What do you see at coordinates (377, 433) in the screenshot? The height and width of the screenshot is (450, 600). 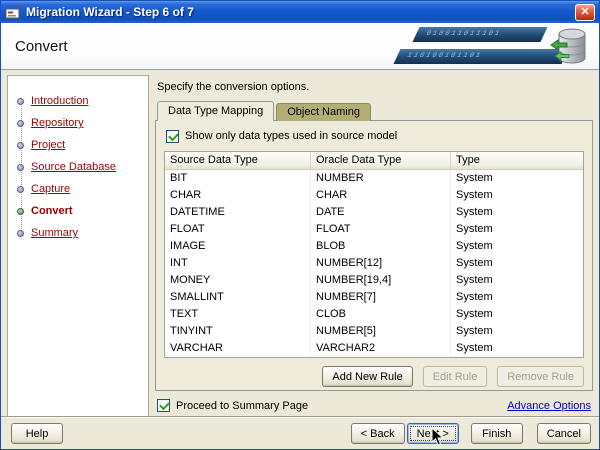 I see `back-button: < Back` at bounding box center [377, 433].